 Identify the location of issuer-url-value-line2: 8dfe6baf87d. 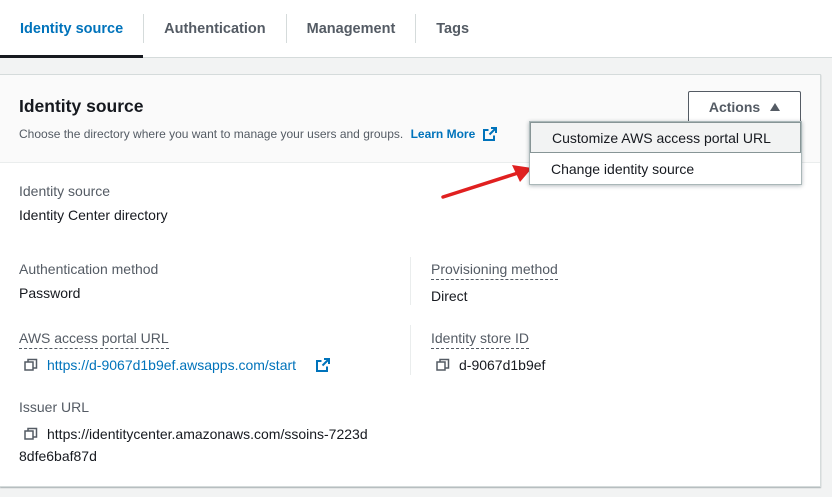
(58, 456).